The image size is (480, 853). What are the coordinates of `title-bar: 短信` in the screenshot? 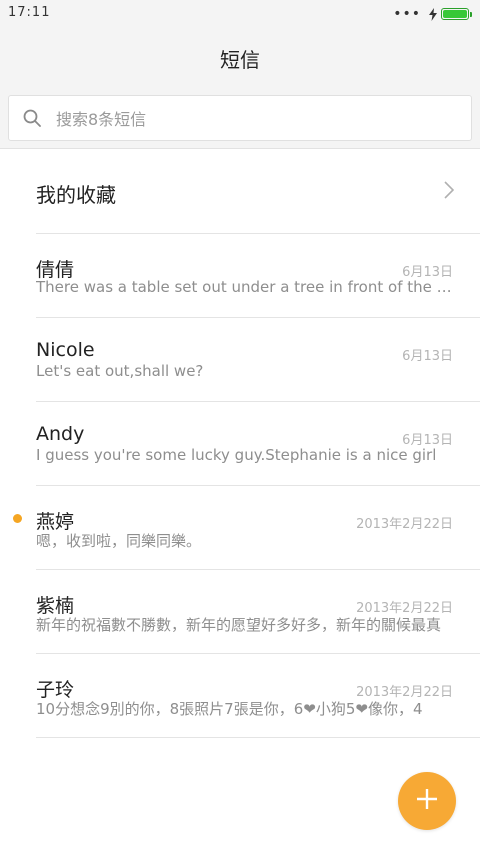 It's located at (240, 58).